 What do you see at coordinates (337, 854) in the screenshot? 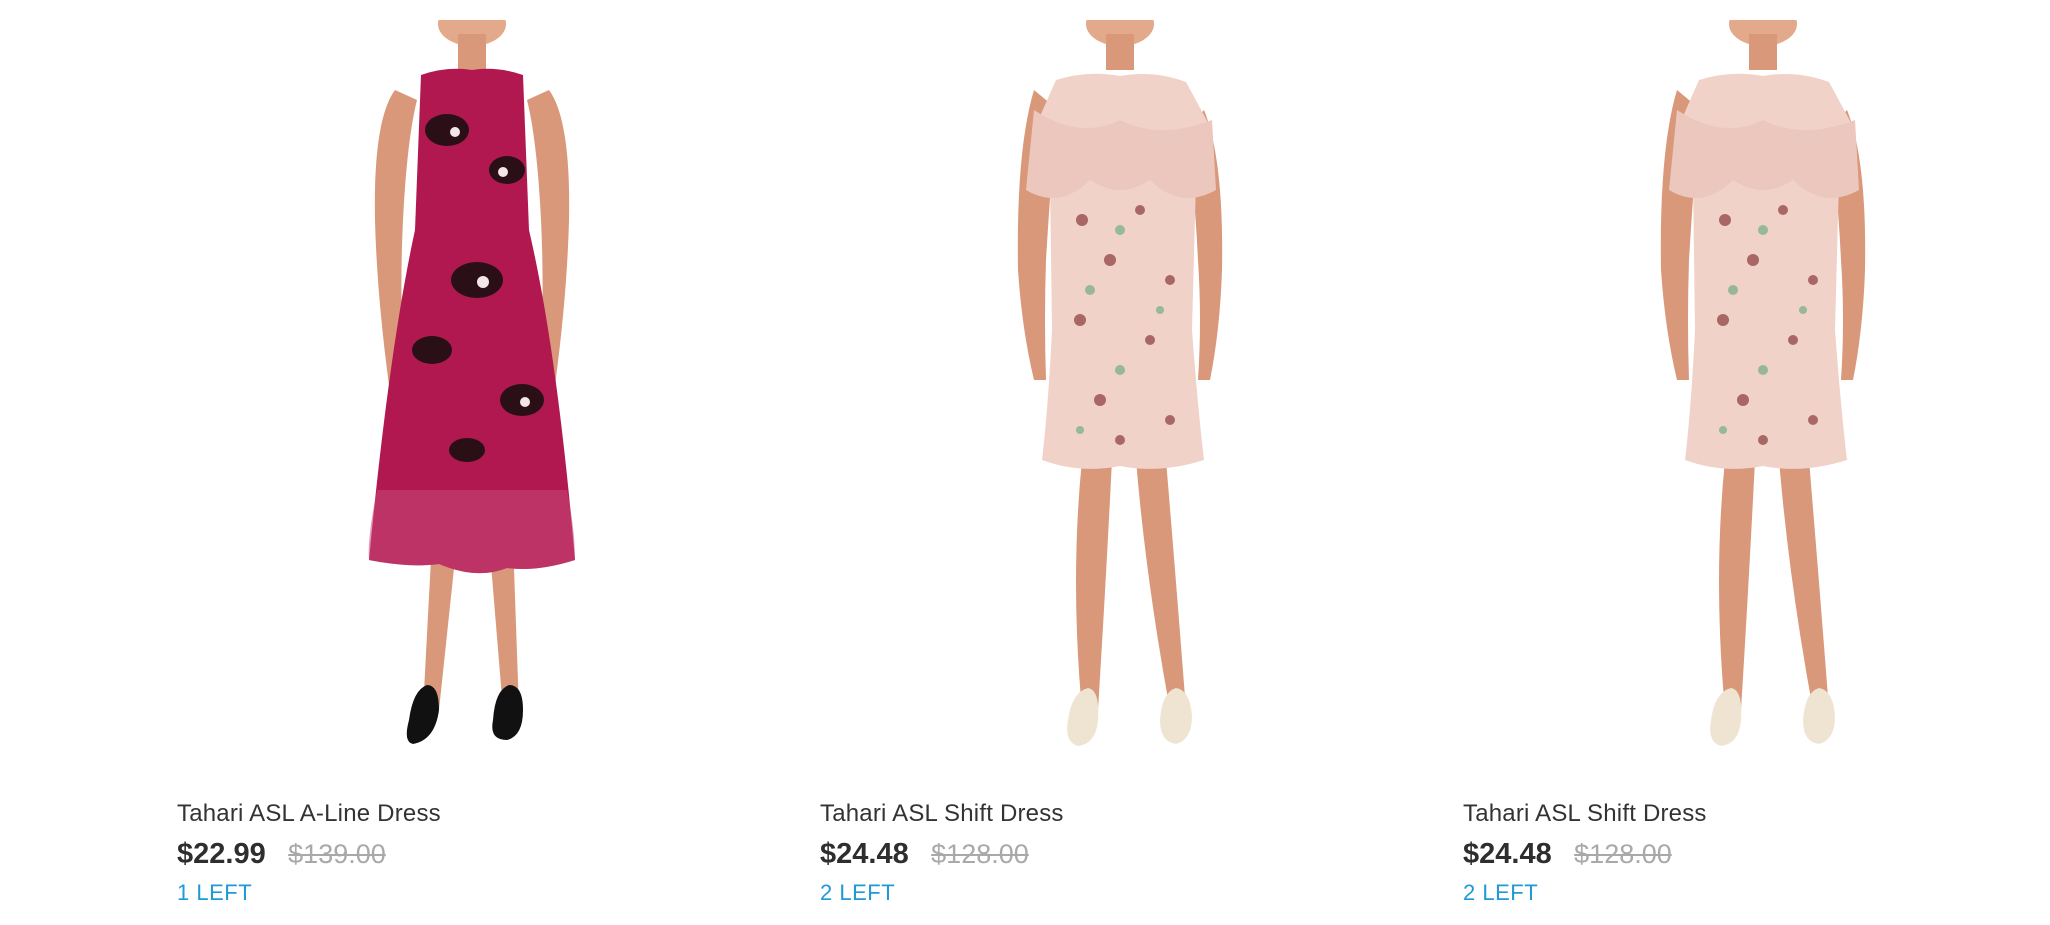
I see `original-price: $139.00` at bounding box center [337, 854].